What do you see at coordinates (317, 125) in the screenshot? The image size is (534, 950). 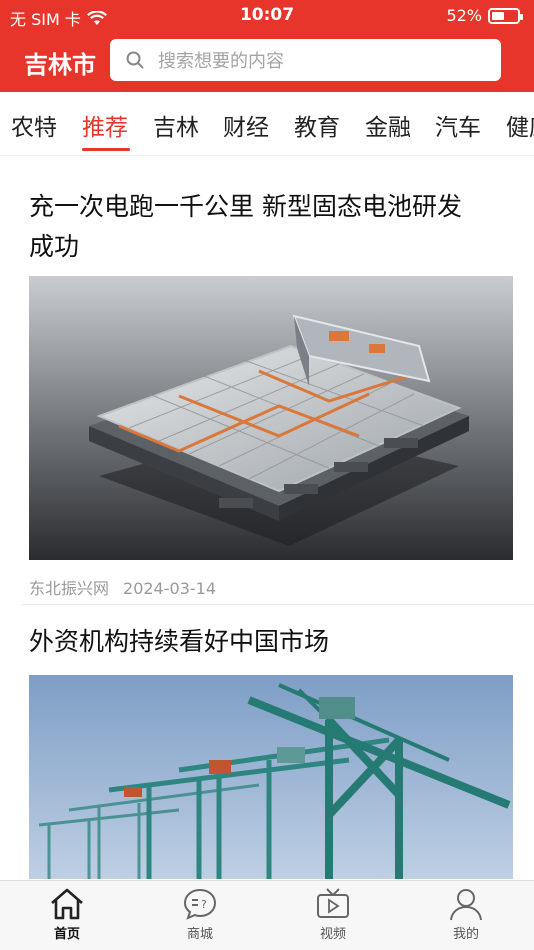 I see `tab-education: 教育` at bounding box center [317, 125].